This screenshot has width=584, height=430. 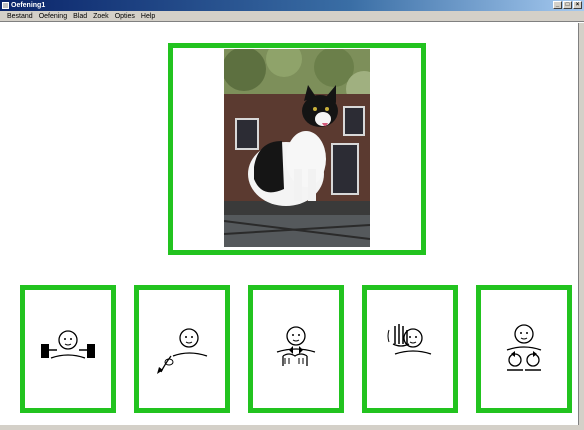 What do you see at coordinates (101, 16) in the screenshot?
I see `menu-zoek: Zoek` at bounding box center [101, 16].